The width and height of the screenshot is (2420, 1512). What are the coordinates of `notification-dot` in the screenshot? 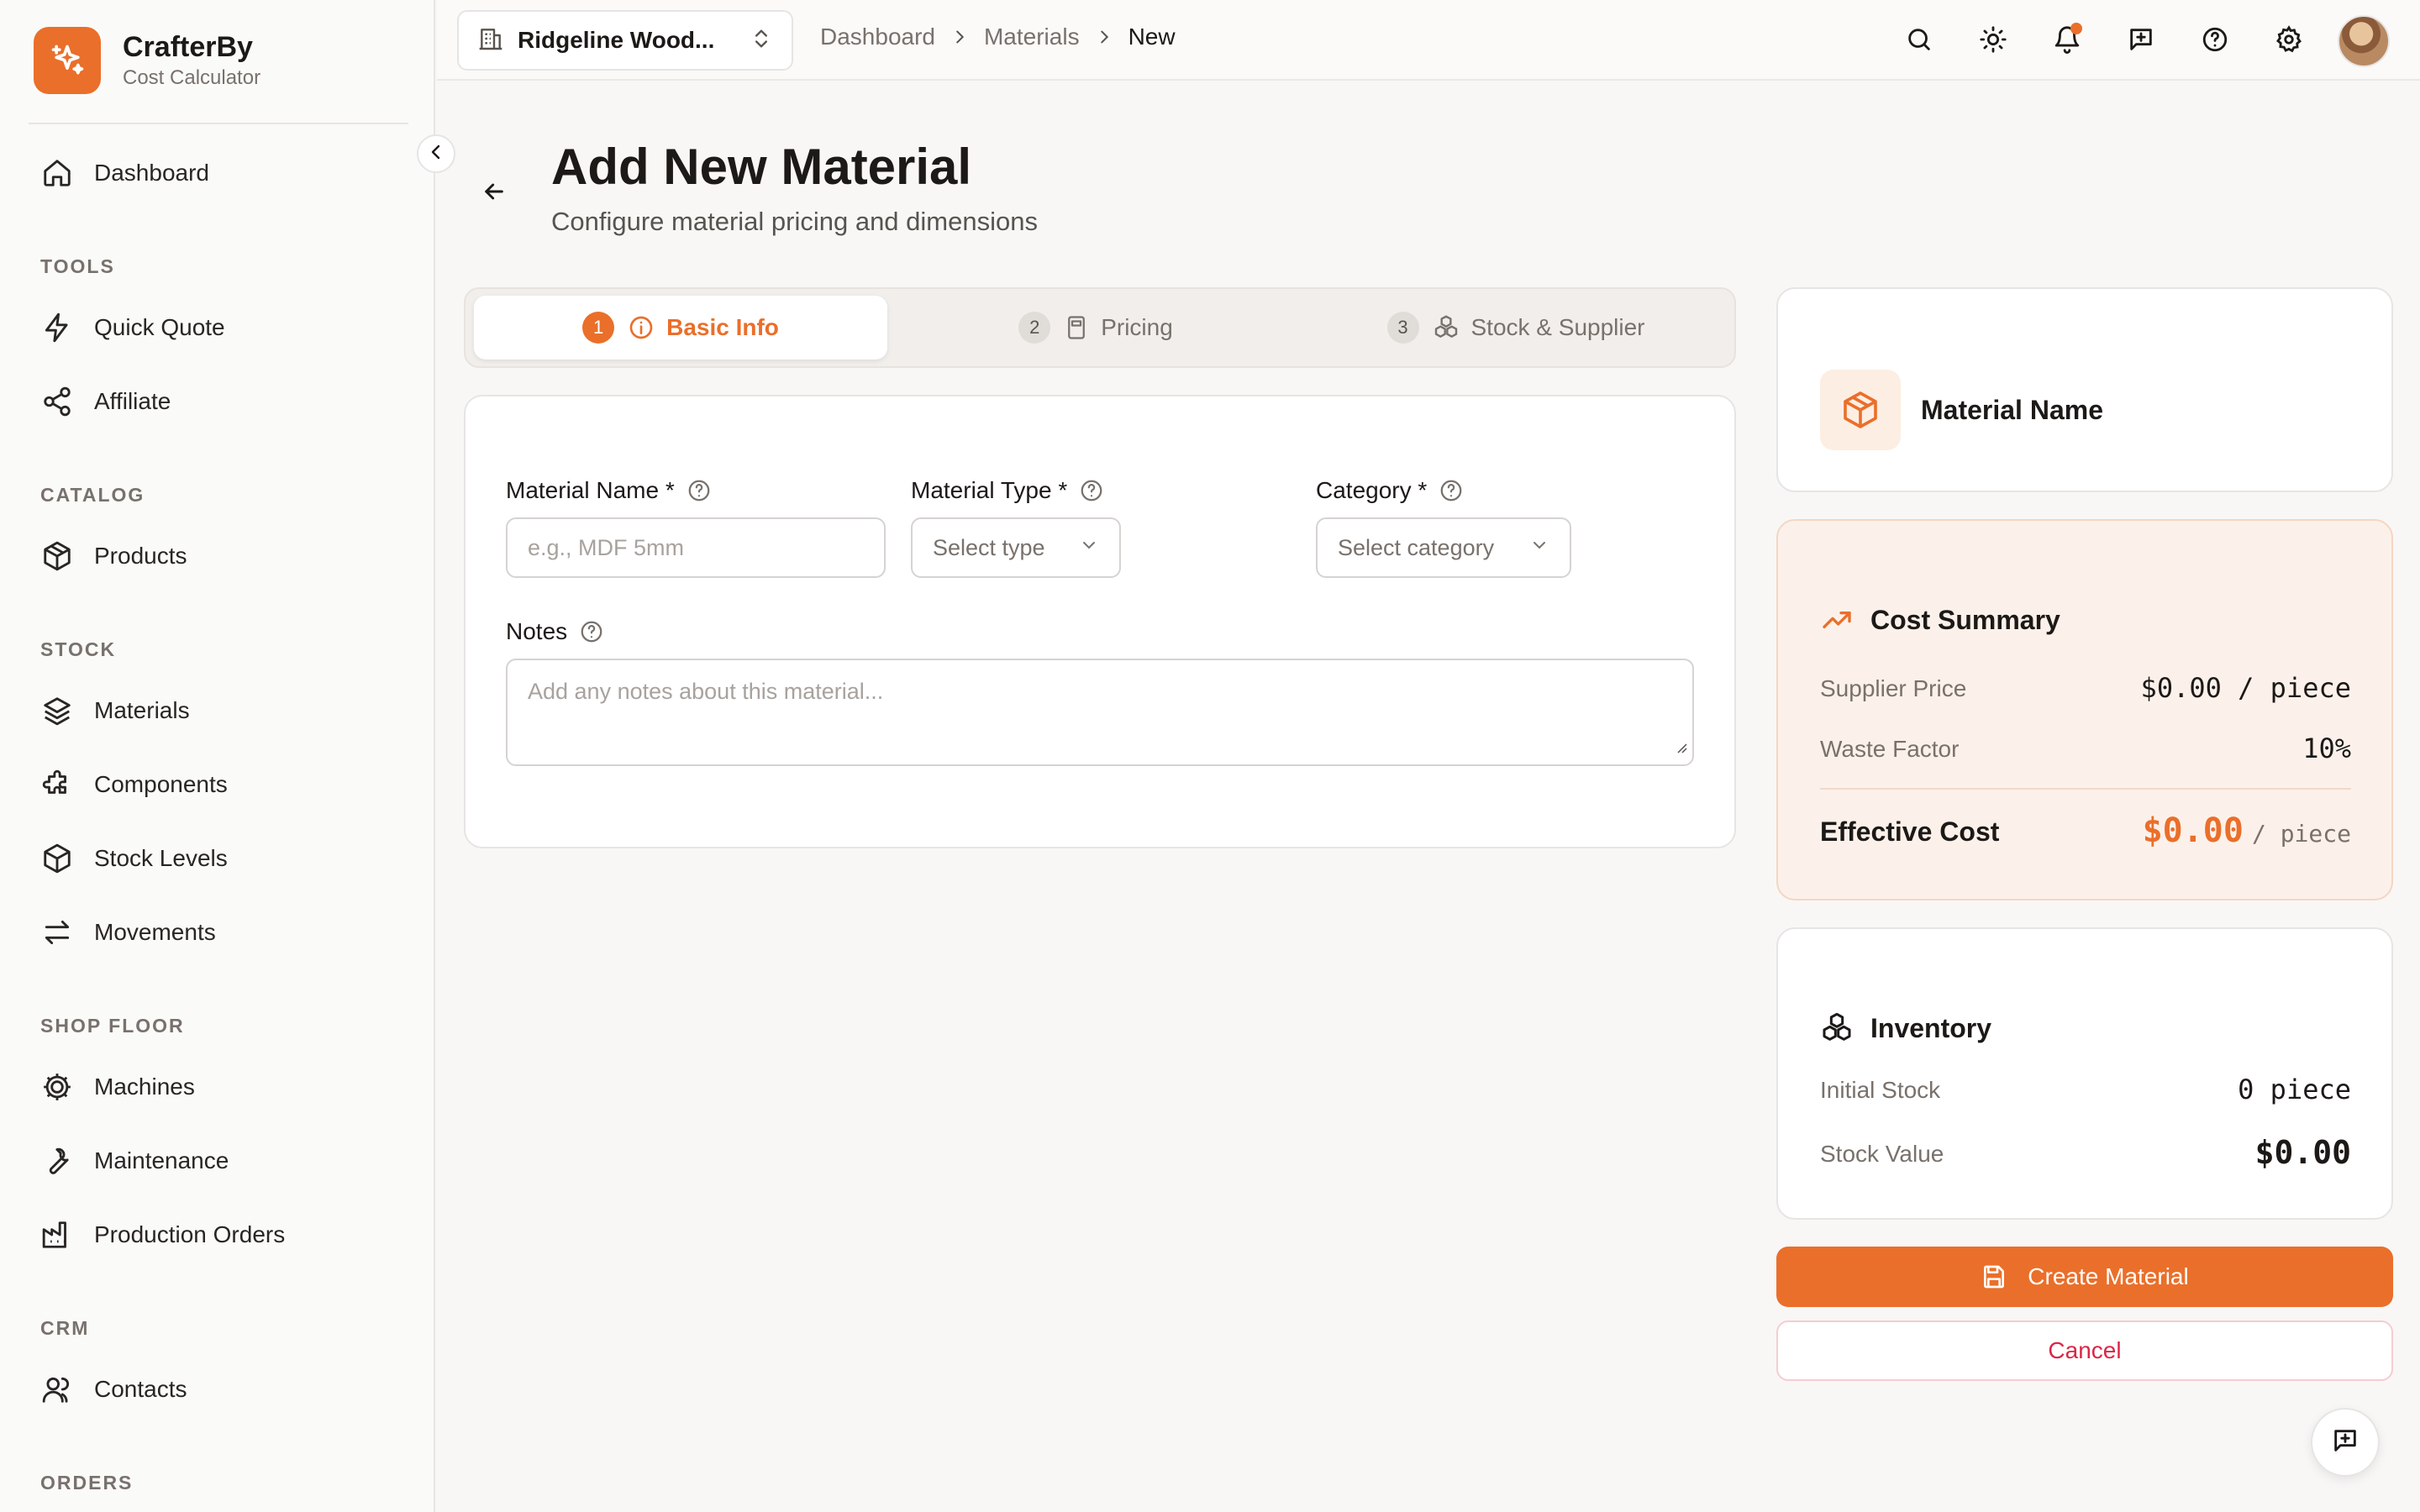 It's located at (2076, 28).